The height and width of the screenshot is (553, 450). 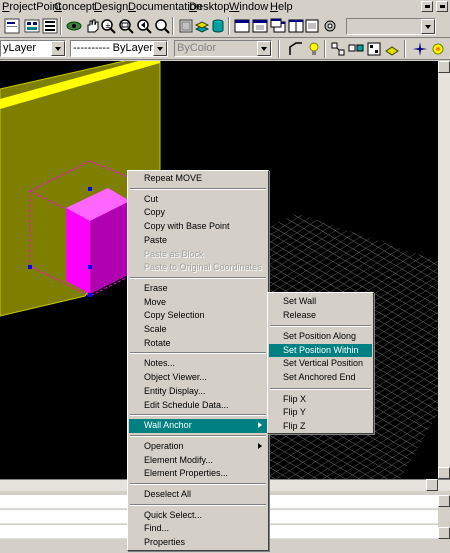 What do you see at coordinates (50, 26) in the screenshot?
I see `properties-icon` at bounding box center [50, 26].